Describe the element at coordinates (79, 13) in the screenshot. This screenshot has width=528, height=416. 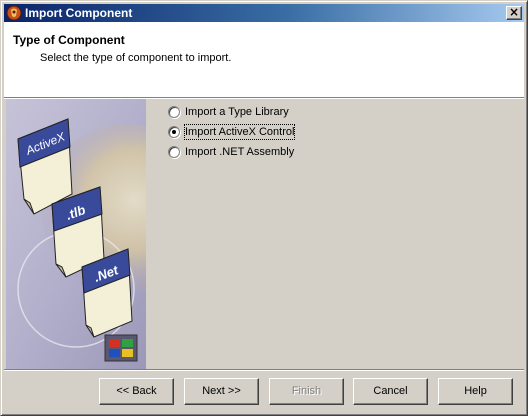
I see `window-title: Import Component` at that location.